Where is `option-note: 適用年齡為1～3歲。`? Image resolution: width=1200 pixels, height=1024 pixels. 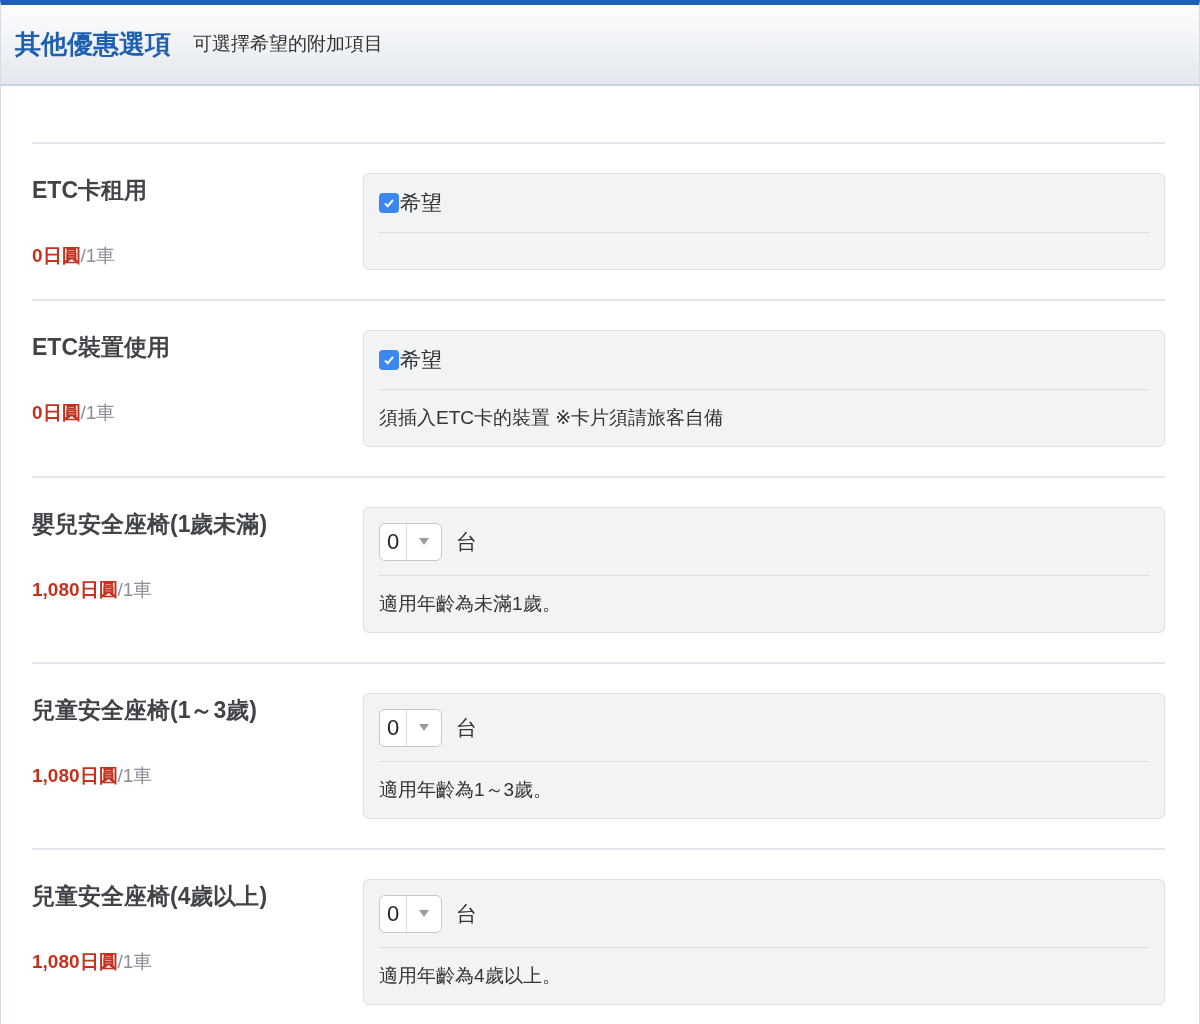
option-note: 適用年齡為1～3歲。 is located at coordinates (466, 789).